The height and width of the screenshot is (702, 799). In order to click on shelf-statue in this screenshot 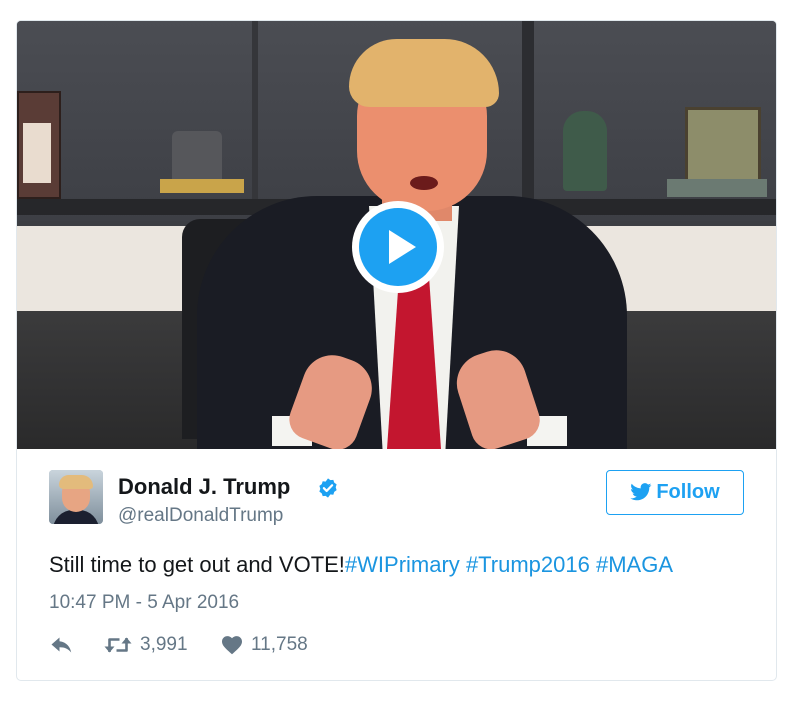, I will do `click(197, 155)`.